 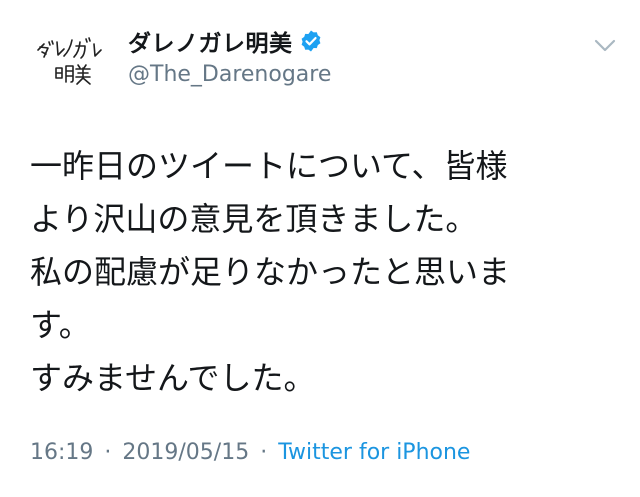 What do you see at coordinates (605, 46) in the screenshot?
I see `chevron-down-icon` at bounding box center [605, 46].